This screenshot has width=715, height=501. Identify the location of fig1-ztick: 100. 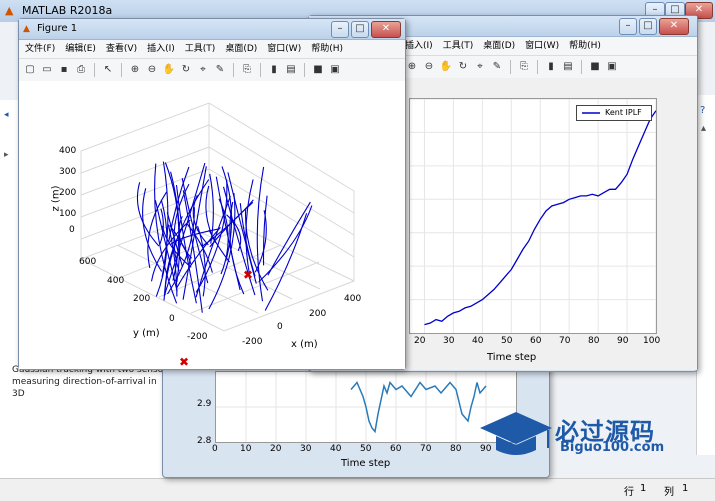
(68, 214).